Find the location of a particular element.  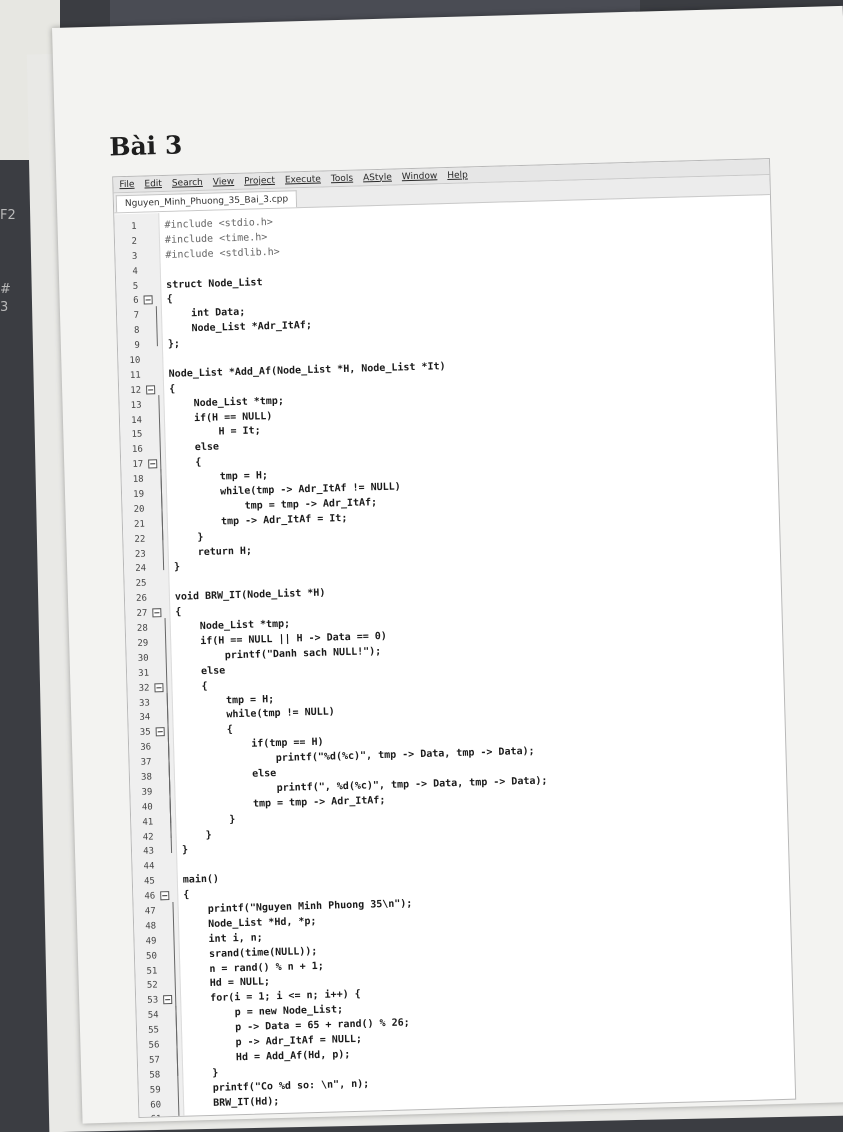

line-number: 15 is located at coordinates (137, 435).